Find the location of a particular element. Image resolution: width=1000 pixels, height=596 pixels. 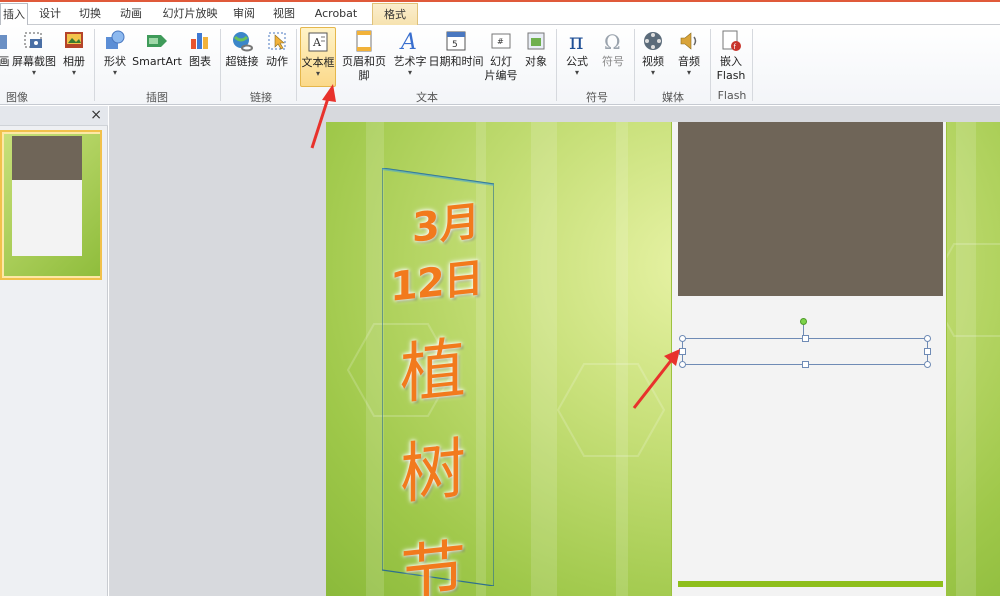

resize-handle-bottom-right is located at coordinates (927, 364).